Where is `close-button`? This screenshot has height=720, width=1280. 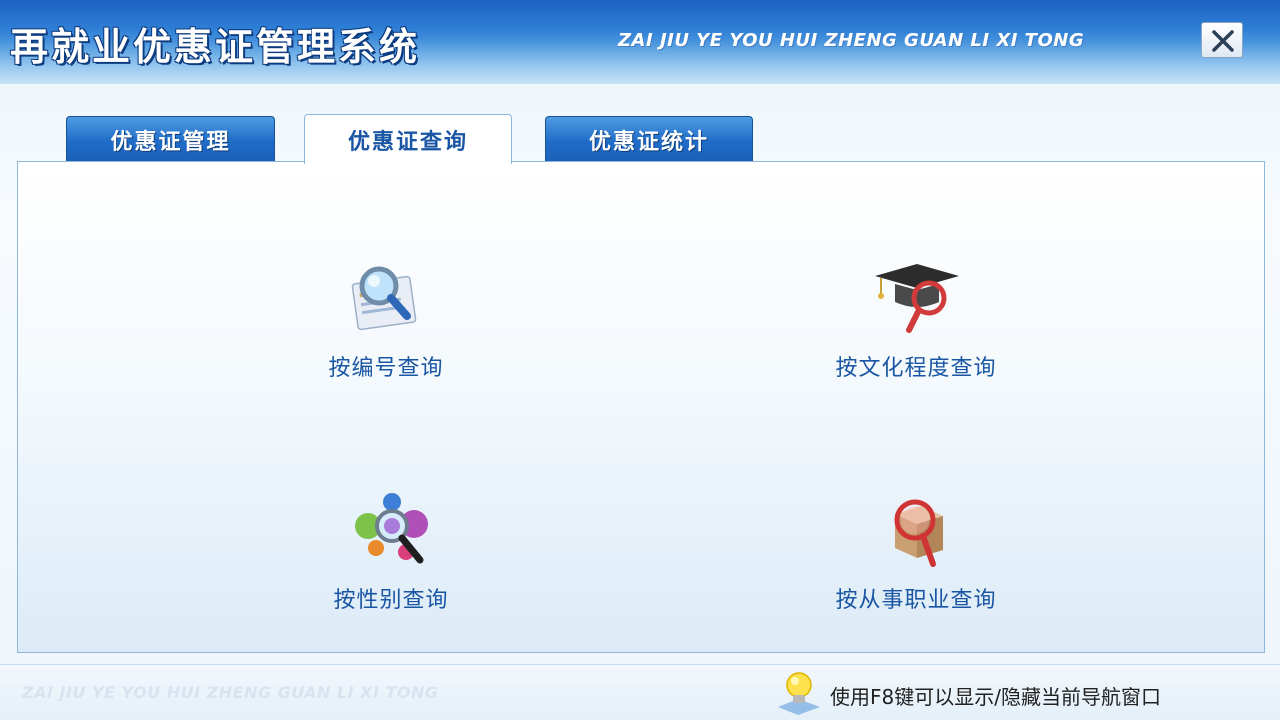 close-button is located at coordinates (1222, 40).